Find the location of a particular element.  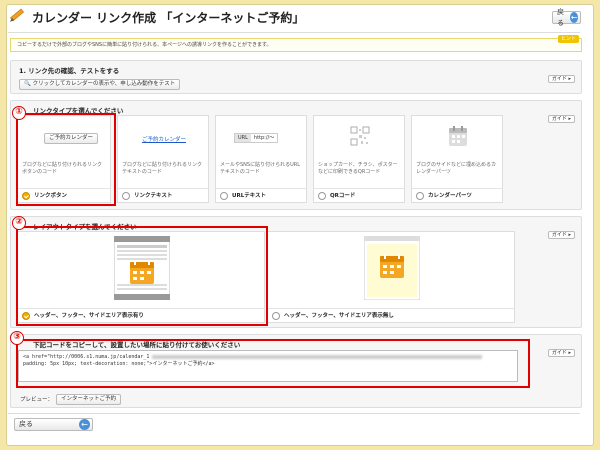

card-footer: ヘッダー、フッター、サイドエリア表示無し is located at coordinates (391, 315).